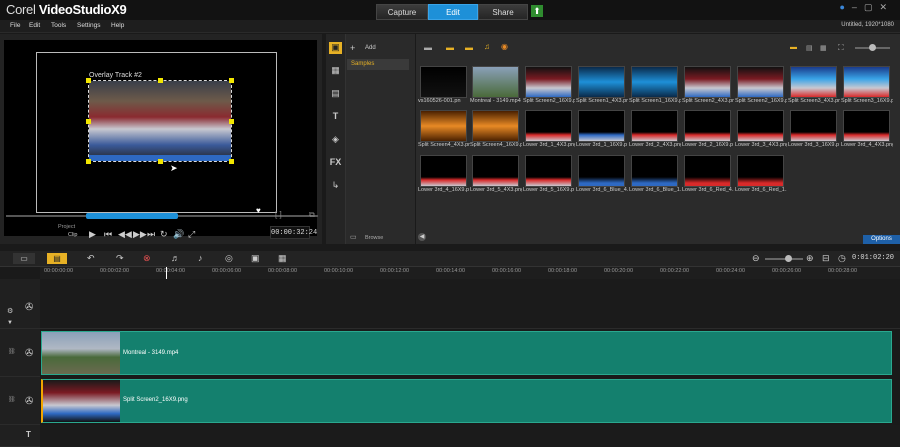 This screenshot has height=447, width=900. I want to click on add-folder-button: Add, so click(370, 48).